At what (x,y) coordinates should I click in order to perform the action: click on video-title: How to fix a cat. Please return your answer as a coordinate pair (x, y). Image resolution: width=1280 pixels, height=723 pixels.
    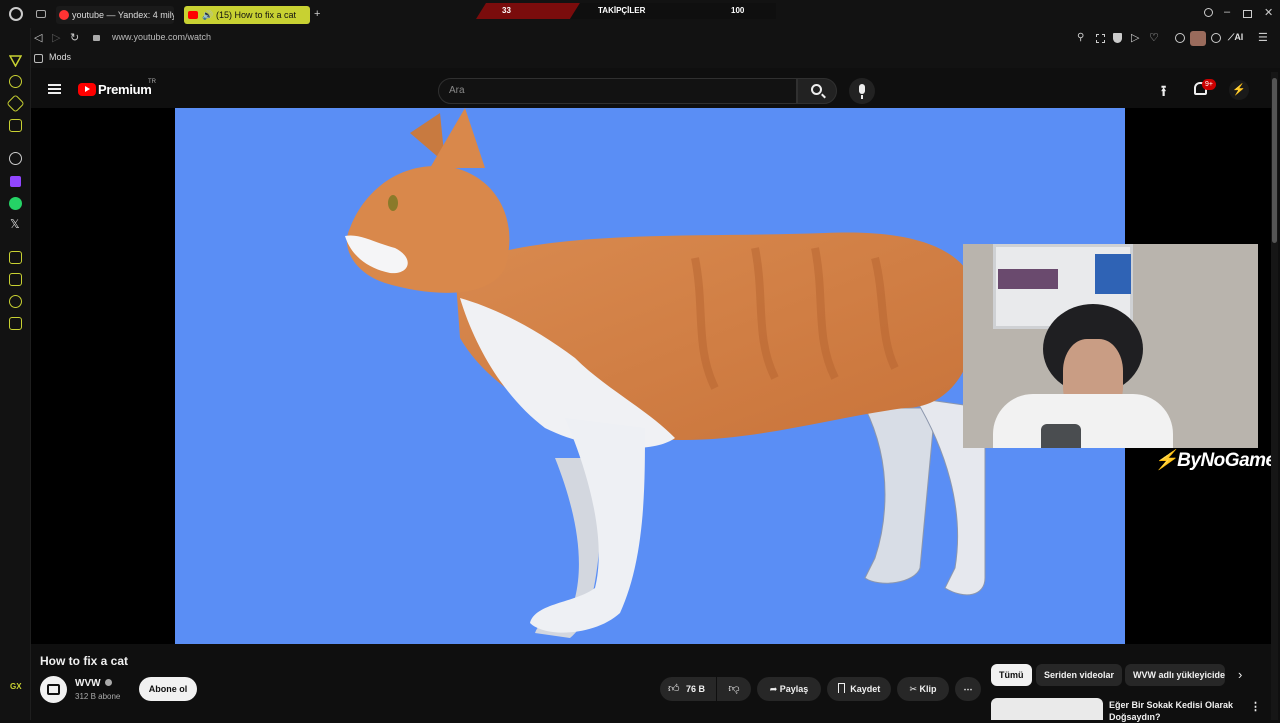
    Looking at the image, I should click on (84, 661).